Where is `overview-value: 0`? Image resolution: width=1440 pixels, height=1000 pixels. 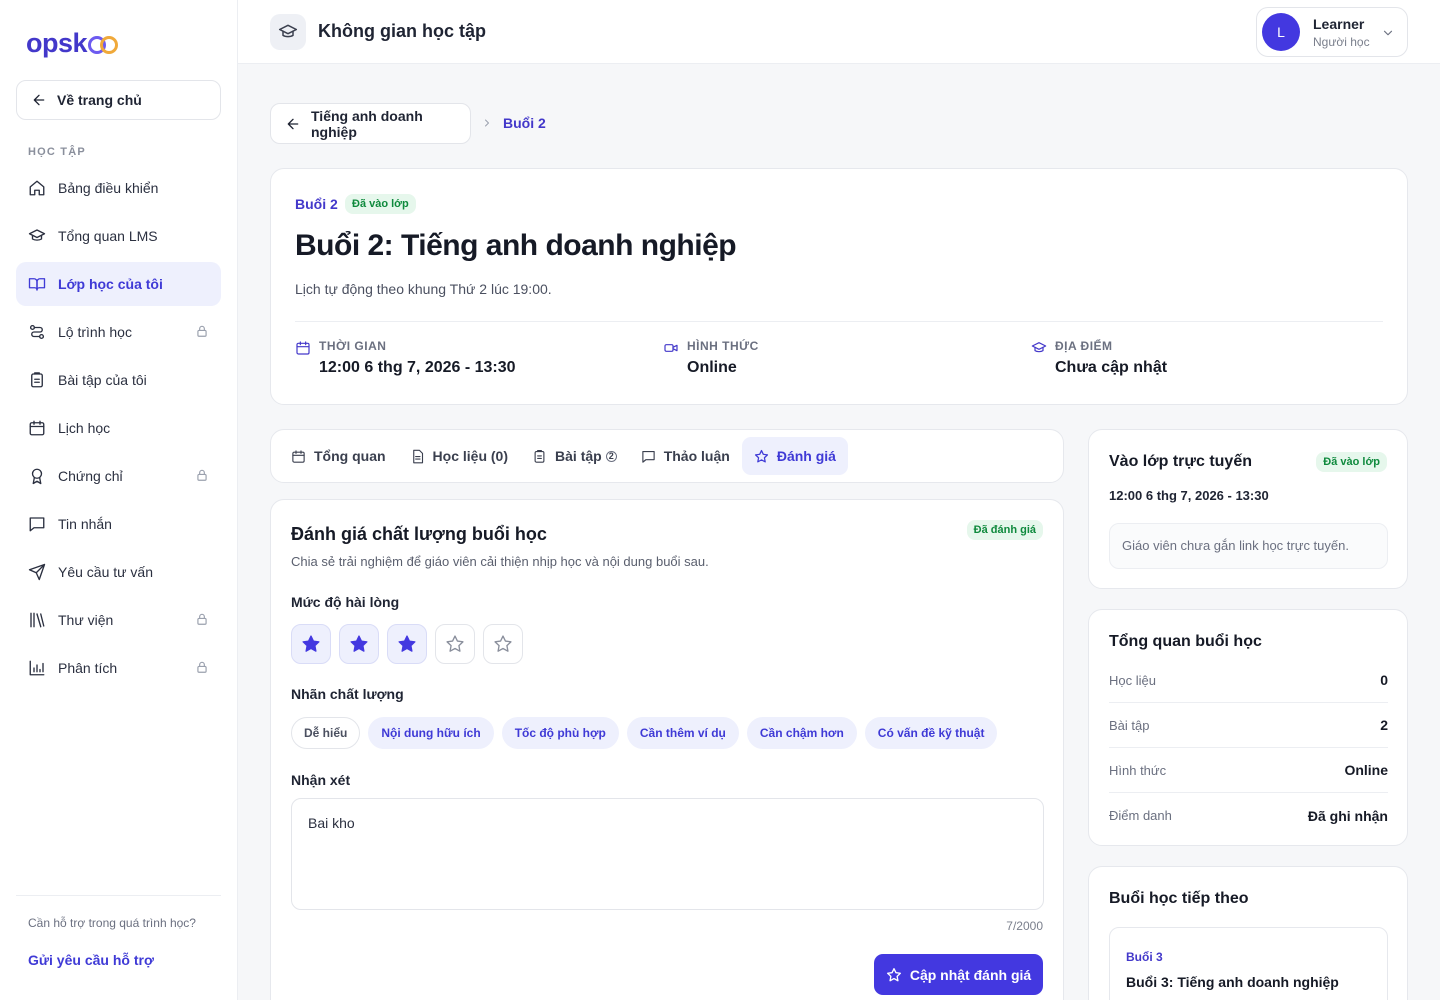 overview-value: 0 is located at coordinates (1384, 680).